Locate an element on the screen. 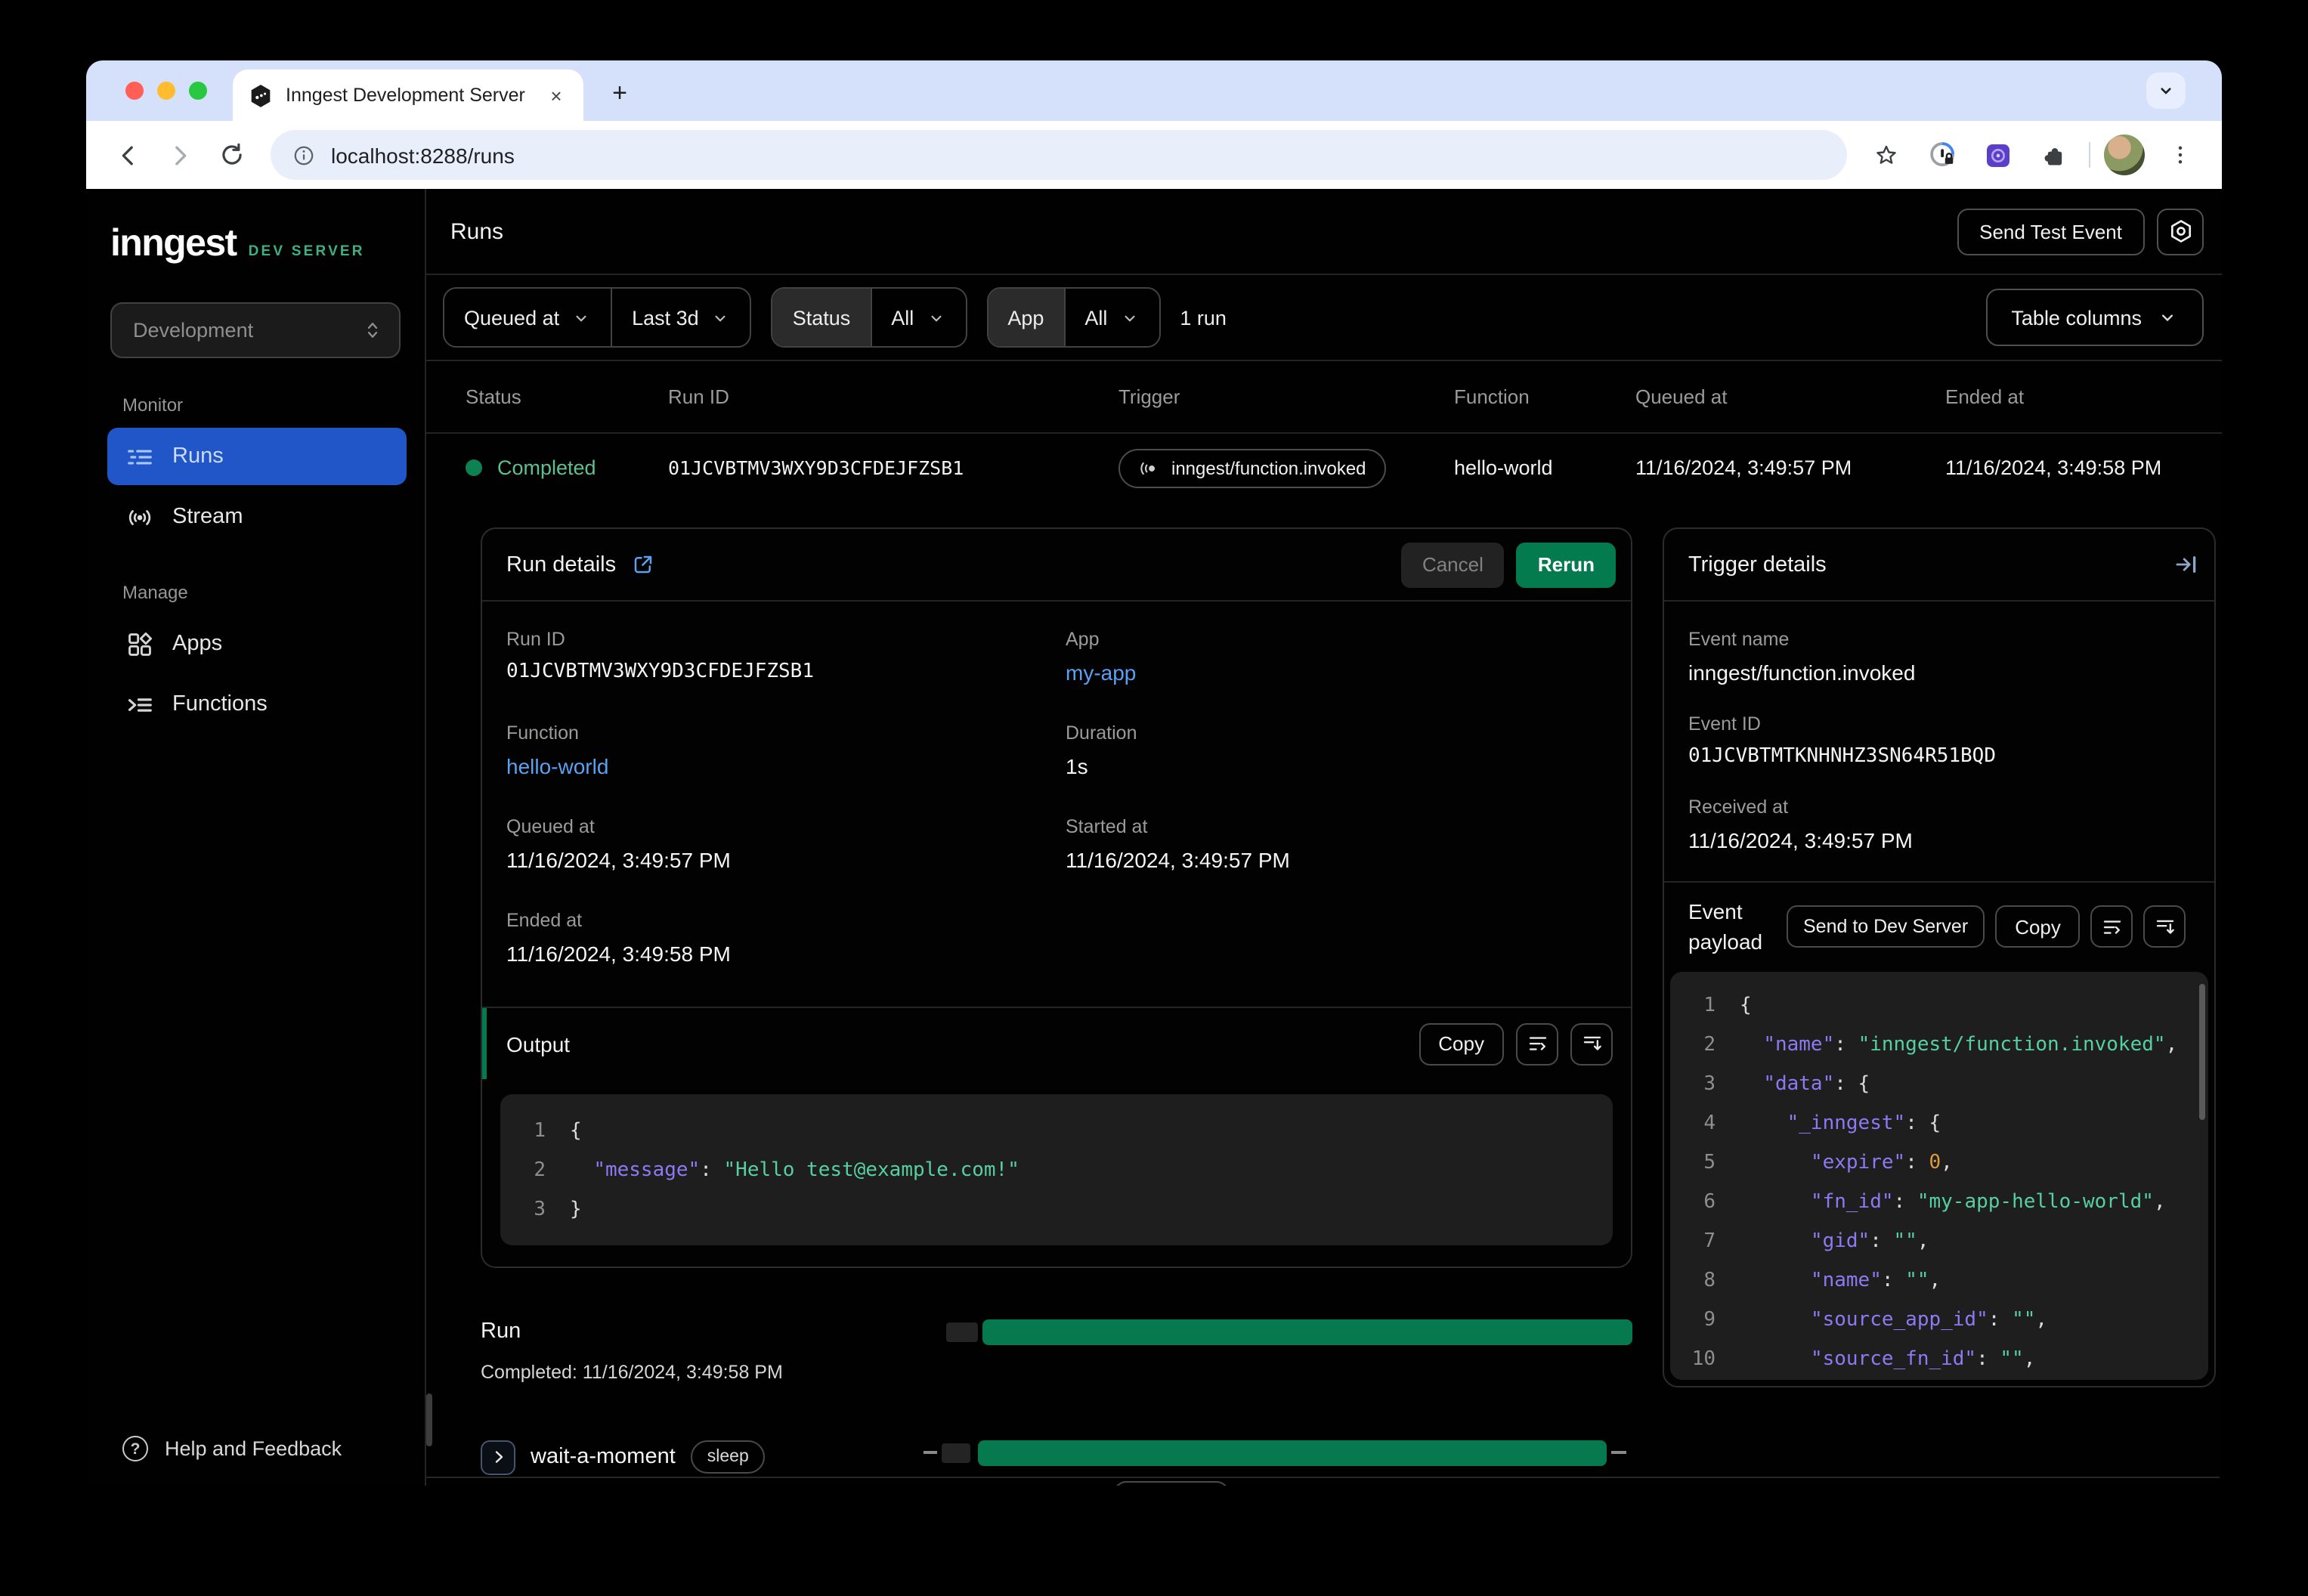  bookmark-star-icon is located at coordinates (1886, 155).